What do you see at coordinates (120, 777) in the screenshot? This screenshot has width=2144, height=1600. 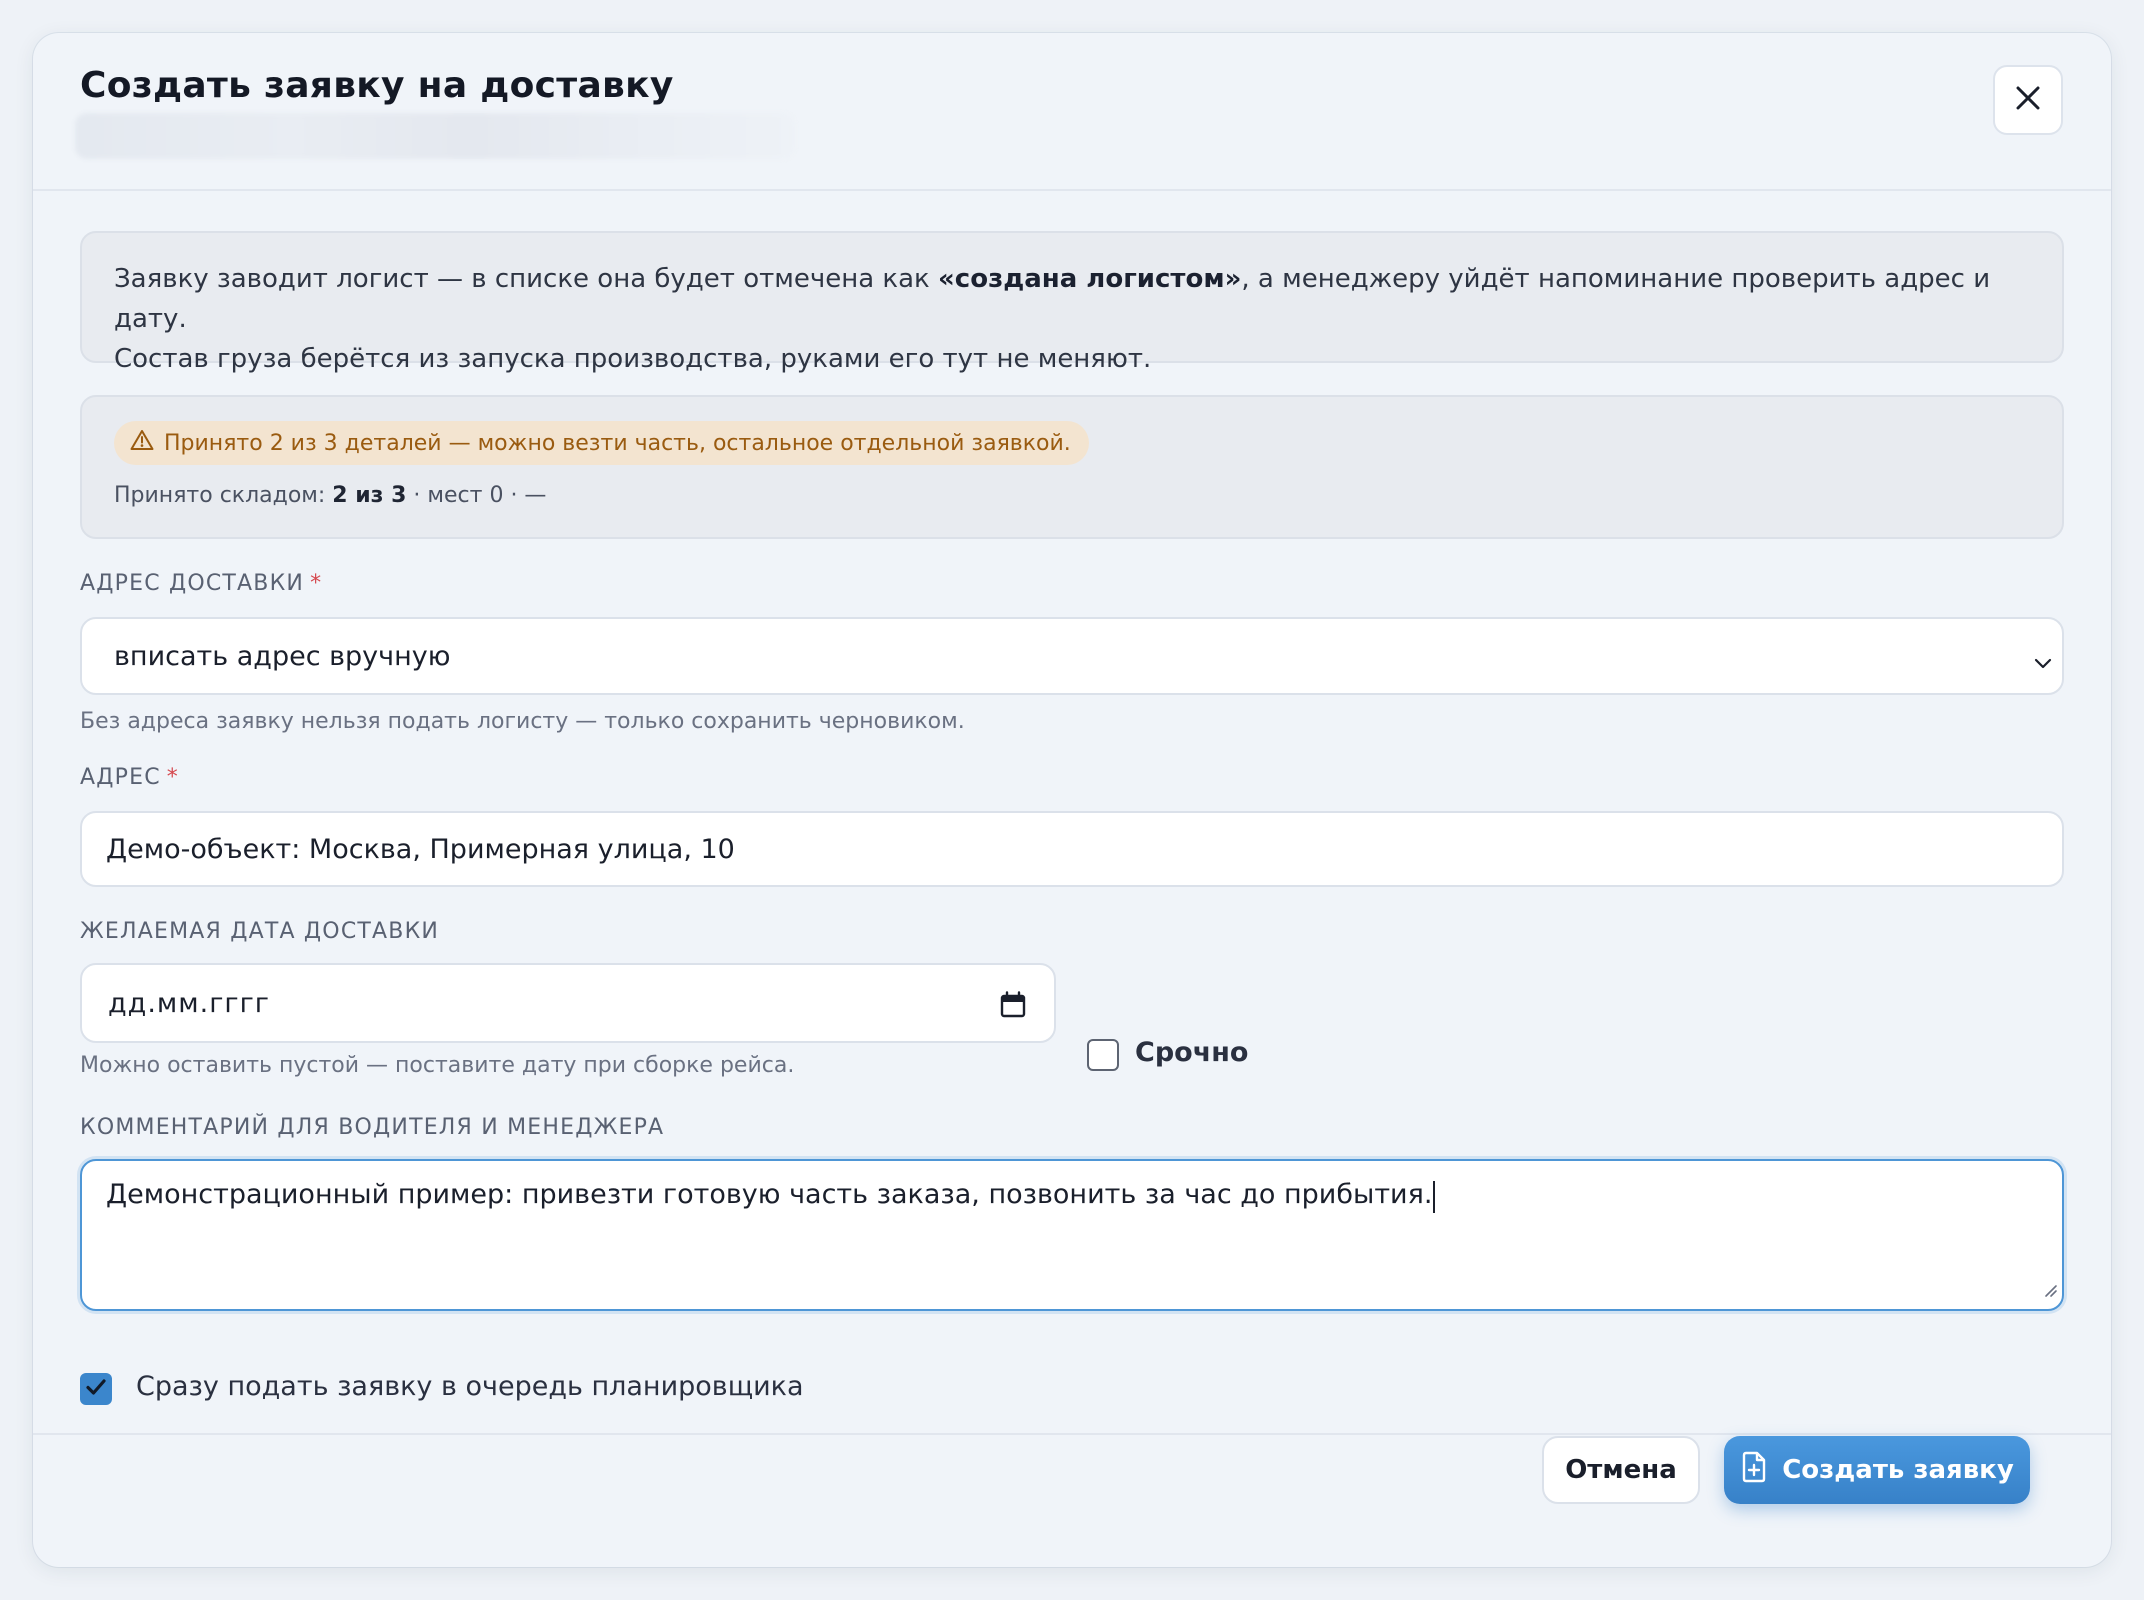 I see `address-label-text: АДРЕС` at bounding box center [120, 777].